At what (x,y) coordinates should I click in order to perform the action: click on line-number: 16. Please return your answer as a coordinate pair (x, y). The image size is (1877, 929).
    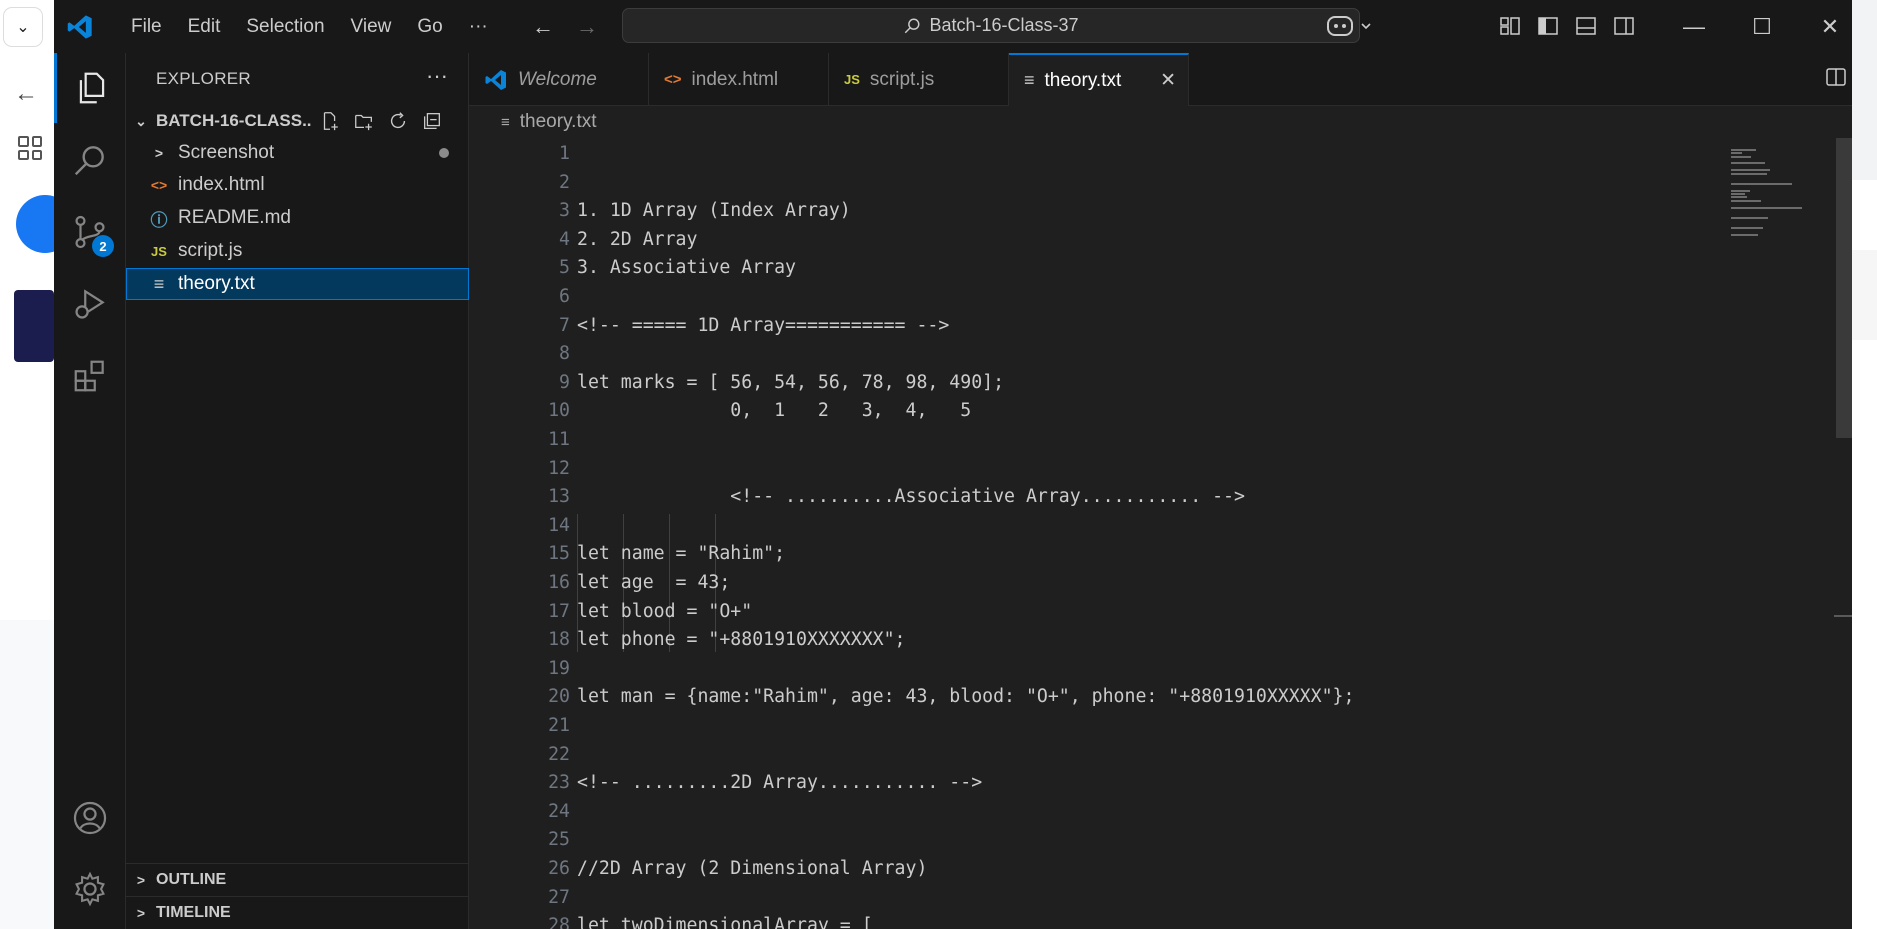
    Looking at the image, I should click on (559, 582).